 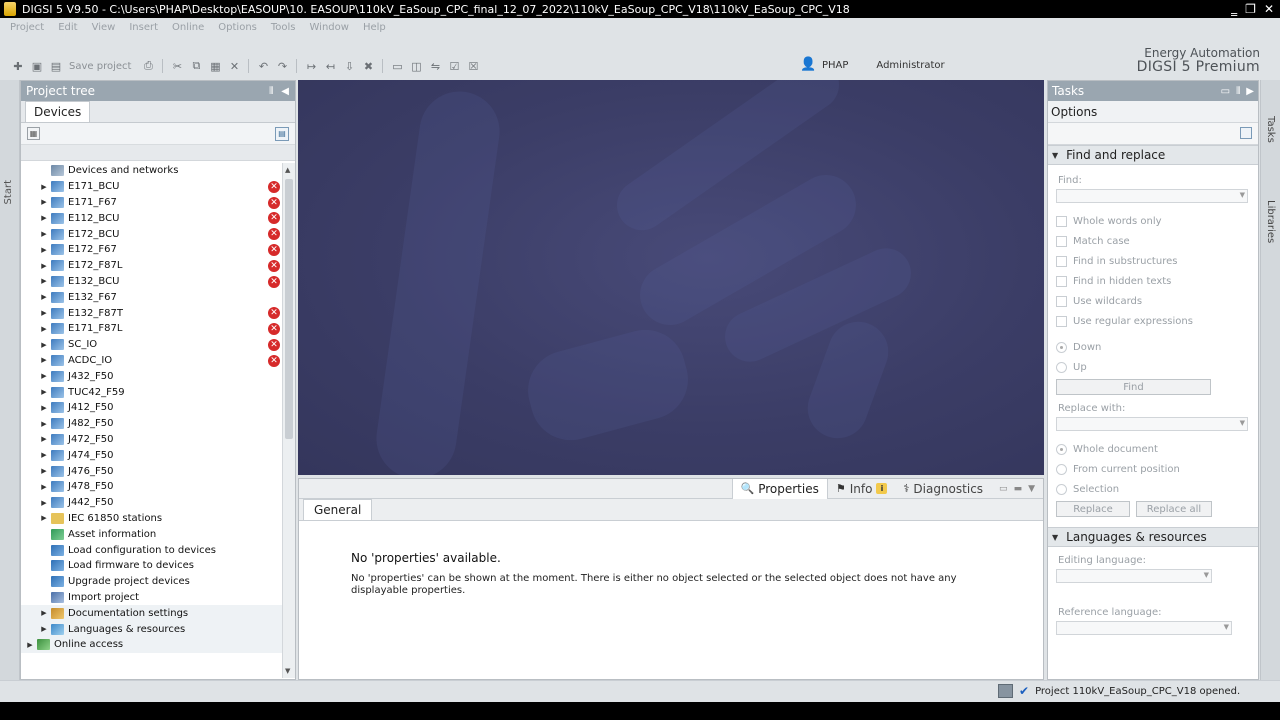 I want to click on tree-item: ▶ Online access, so click(x=152, y=644).